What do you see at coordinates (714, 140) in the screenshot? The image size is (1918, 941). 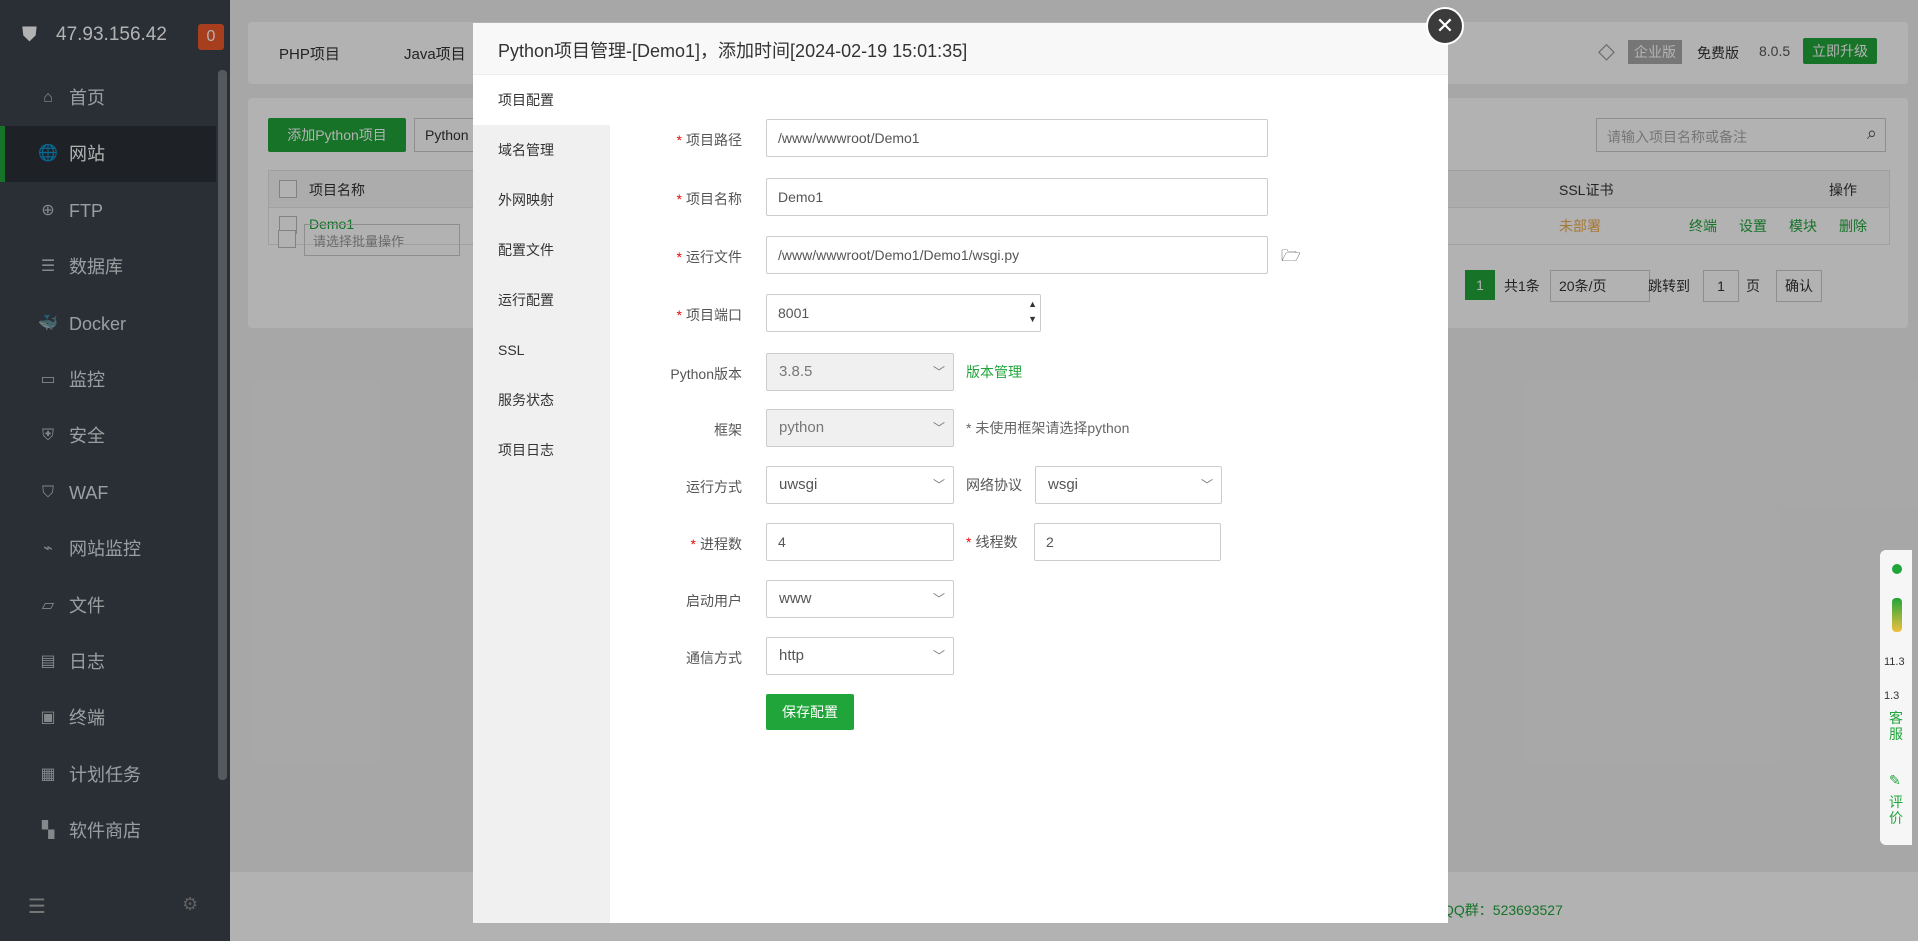 I see `path-label-text: 项目路径` at bounding box center [714, 140].